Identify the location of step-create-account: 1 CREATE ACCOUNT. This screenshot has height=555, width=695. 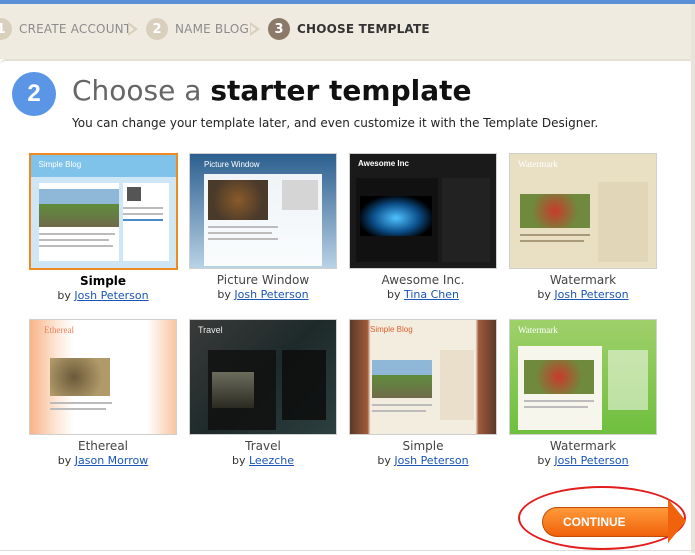
(65, 29).